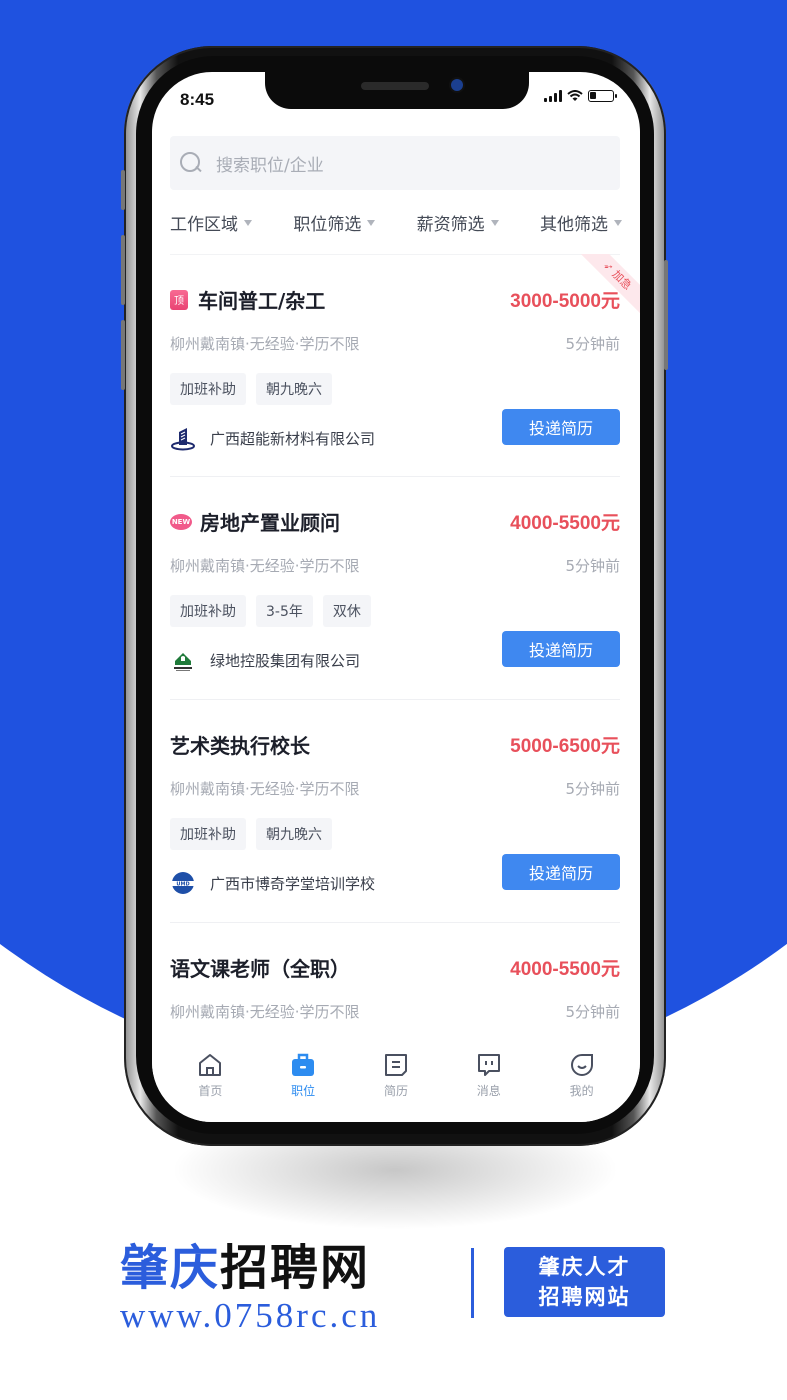  Describe the element at coordinates (210, 1091) in the screenshot. I see `tab-label: 首页` at that location.